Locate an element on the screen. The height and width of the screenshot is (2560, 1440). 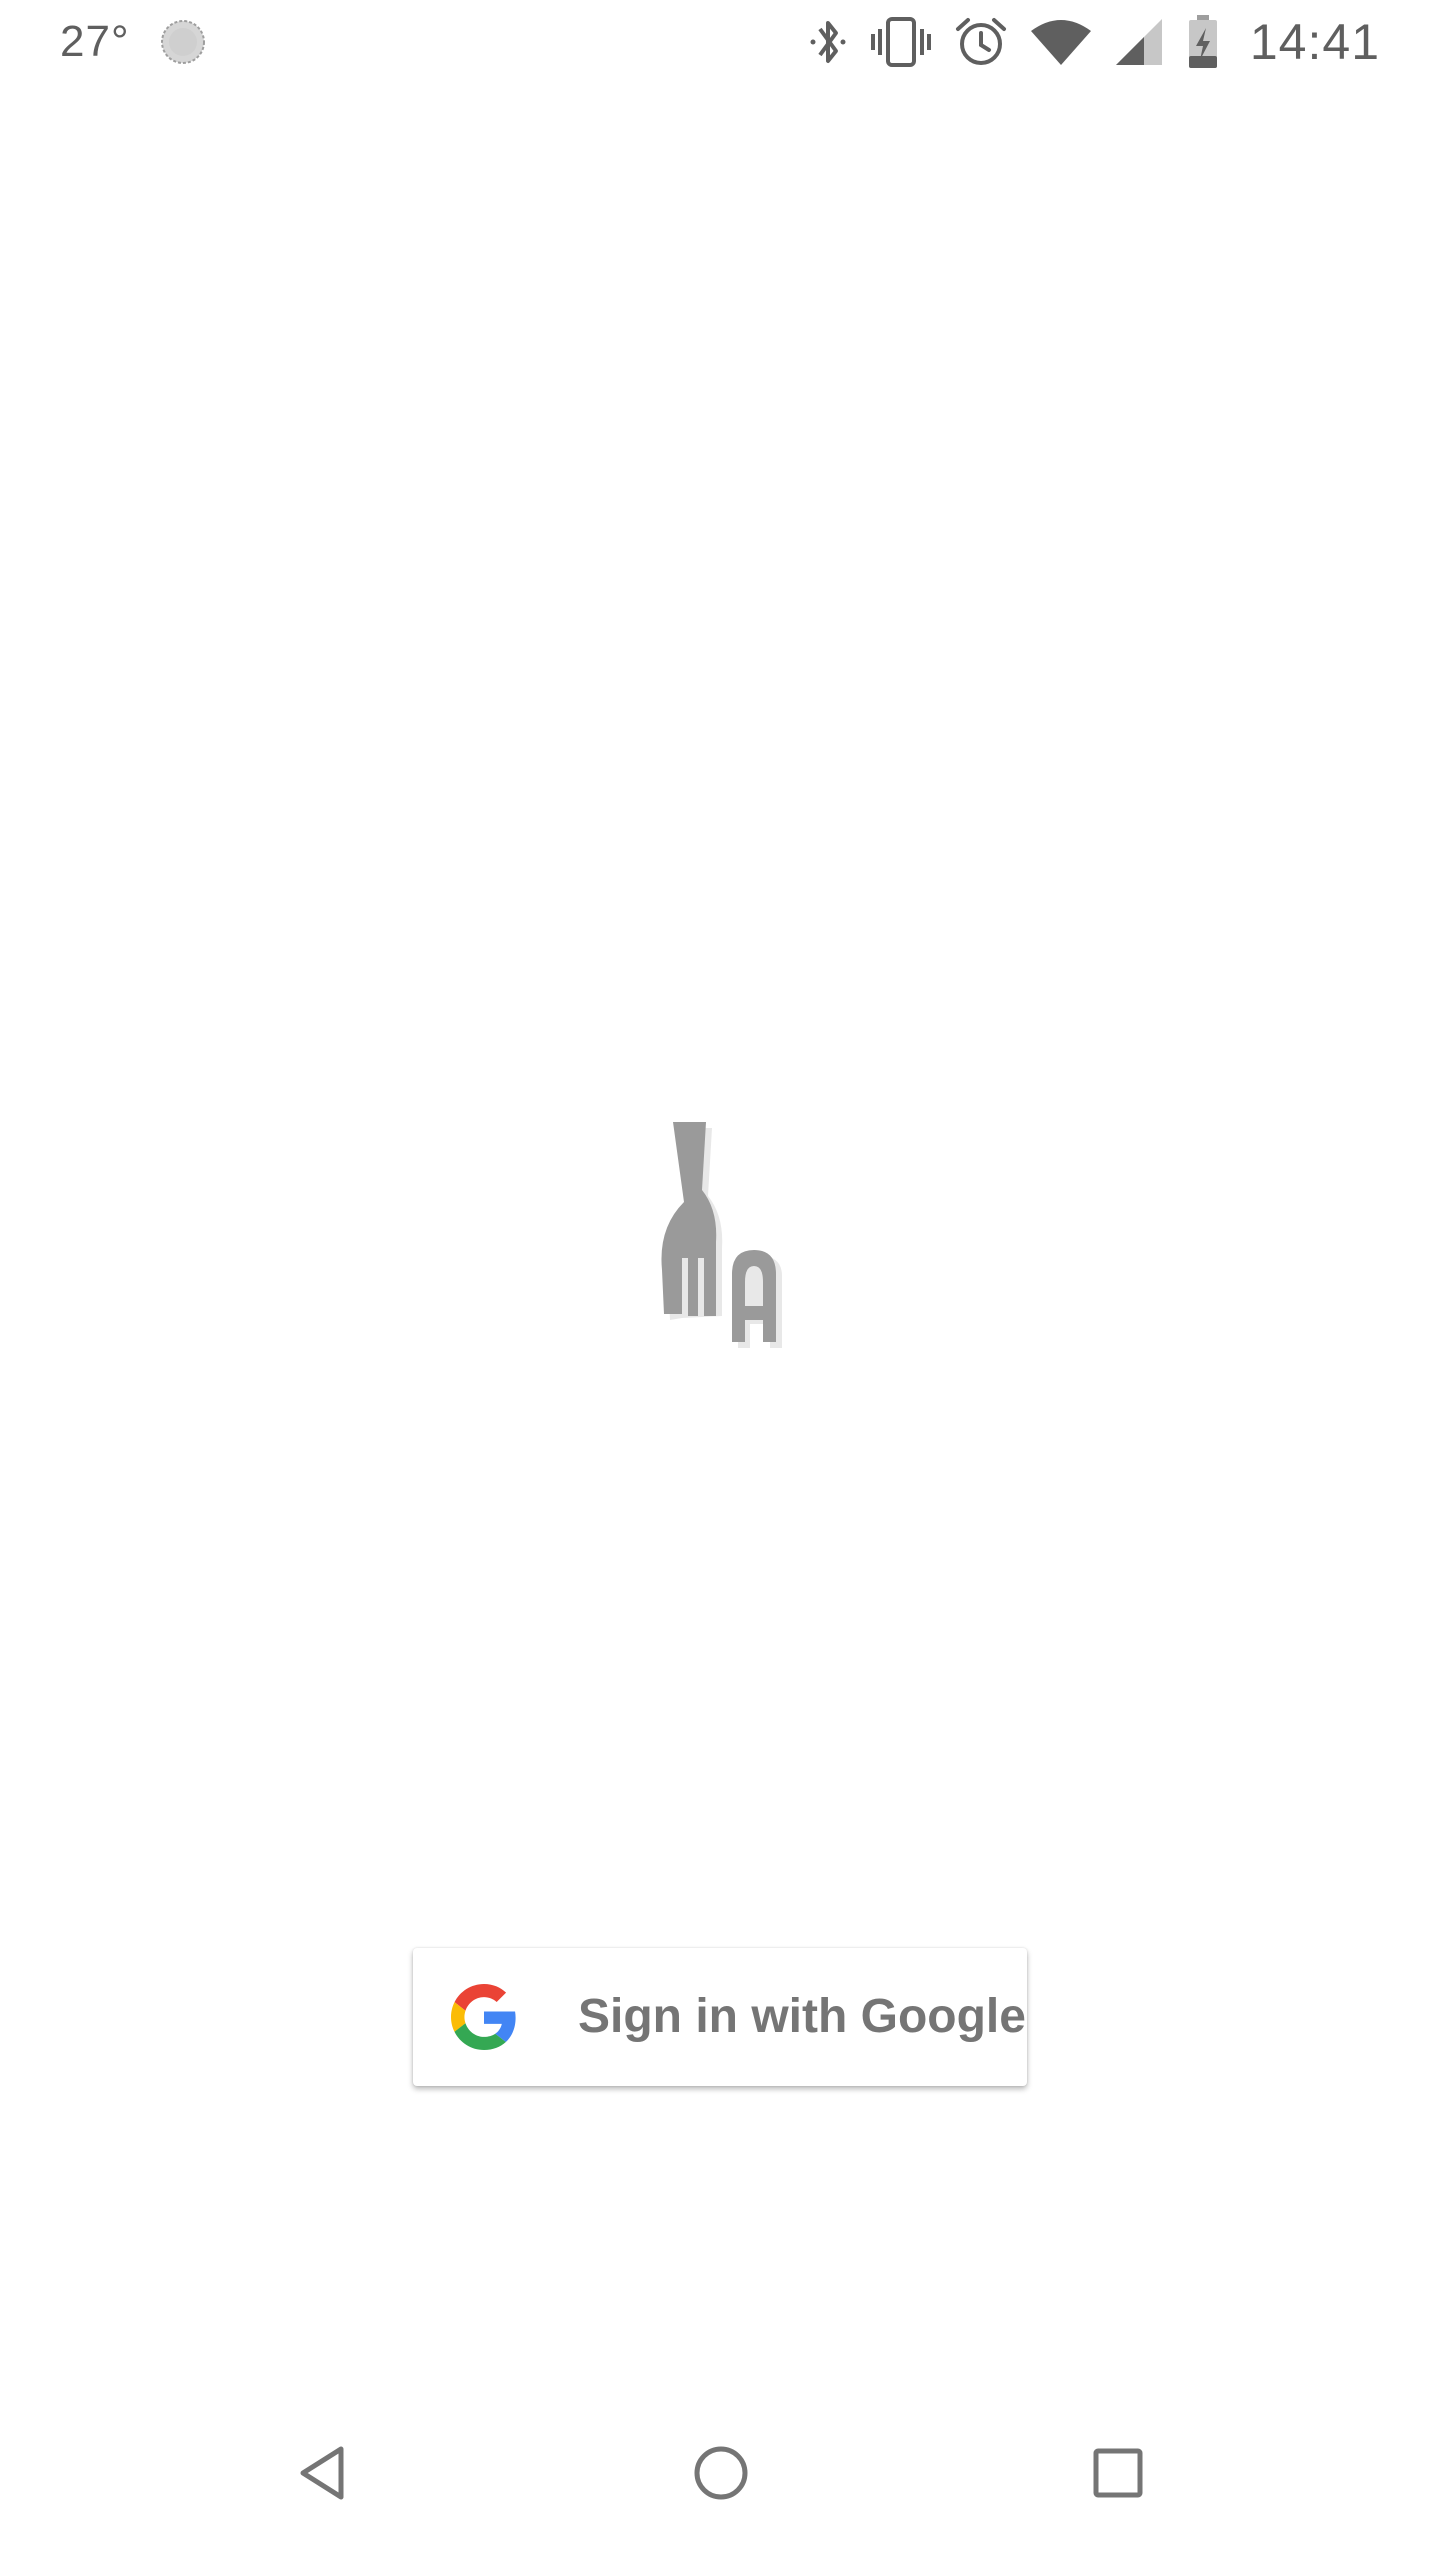
back-icon is located at coordinates (322, 2473).